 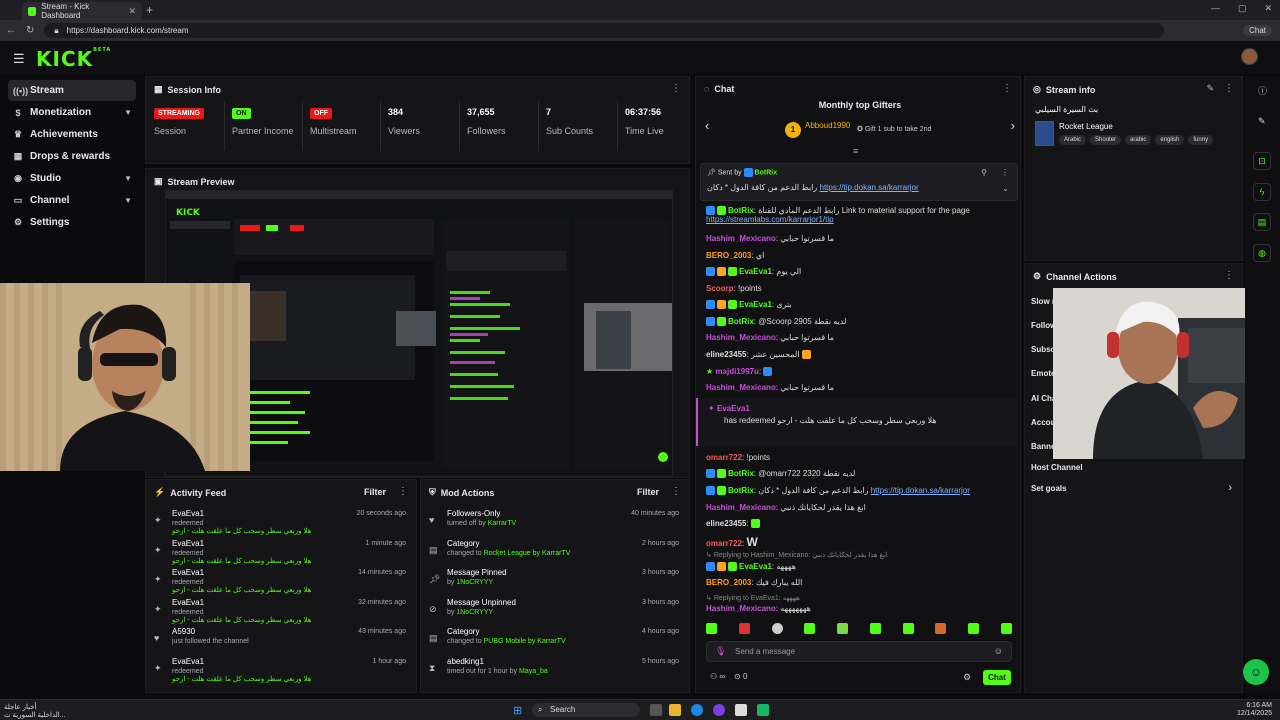 What do you see at coordinates (72, 200) in the screenshot?
I see `sidebar-item-channel: ▭ Channel ▼` at bounding box center [72, 200].